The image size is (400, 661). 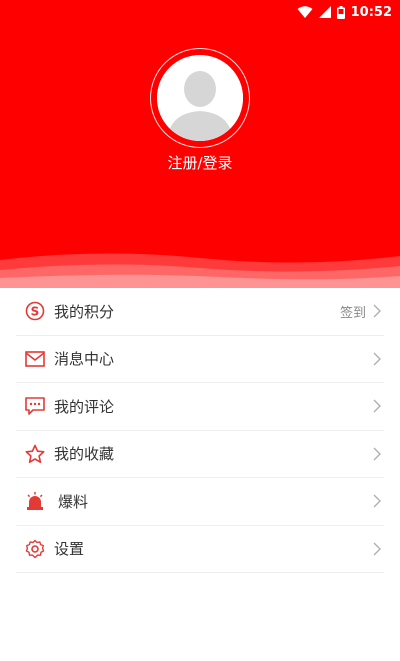 I want to click on status-bar: 10:52, so click(x=200, y=12).